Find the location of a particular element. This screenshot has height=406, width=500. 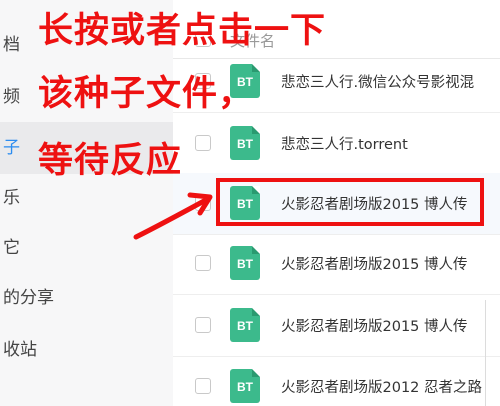

file-name: 火影忍者剧场版2012 忍者之路 is located at coordinates (381, 386).